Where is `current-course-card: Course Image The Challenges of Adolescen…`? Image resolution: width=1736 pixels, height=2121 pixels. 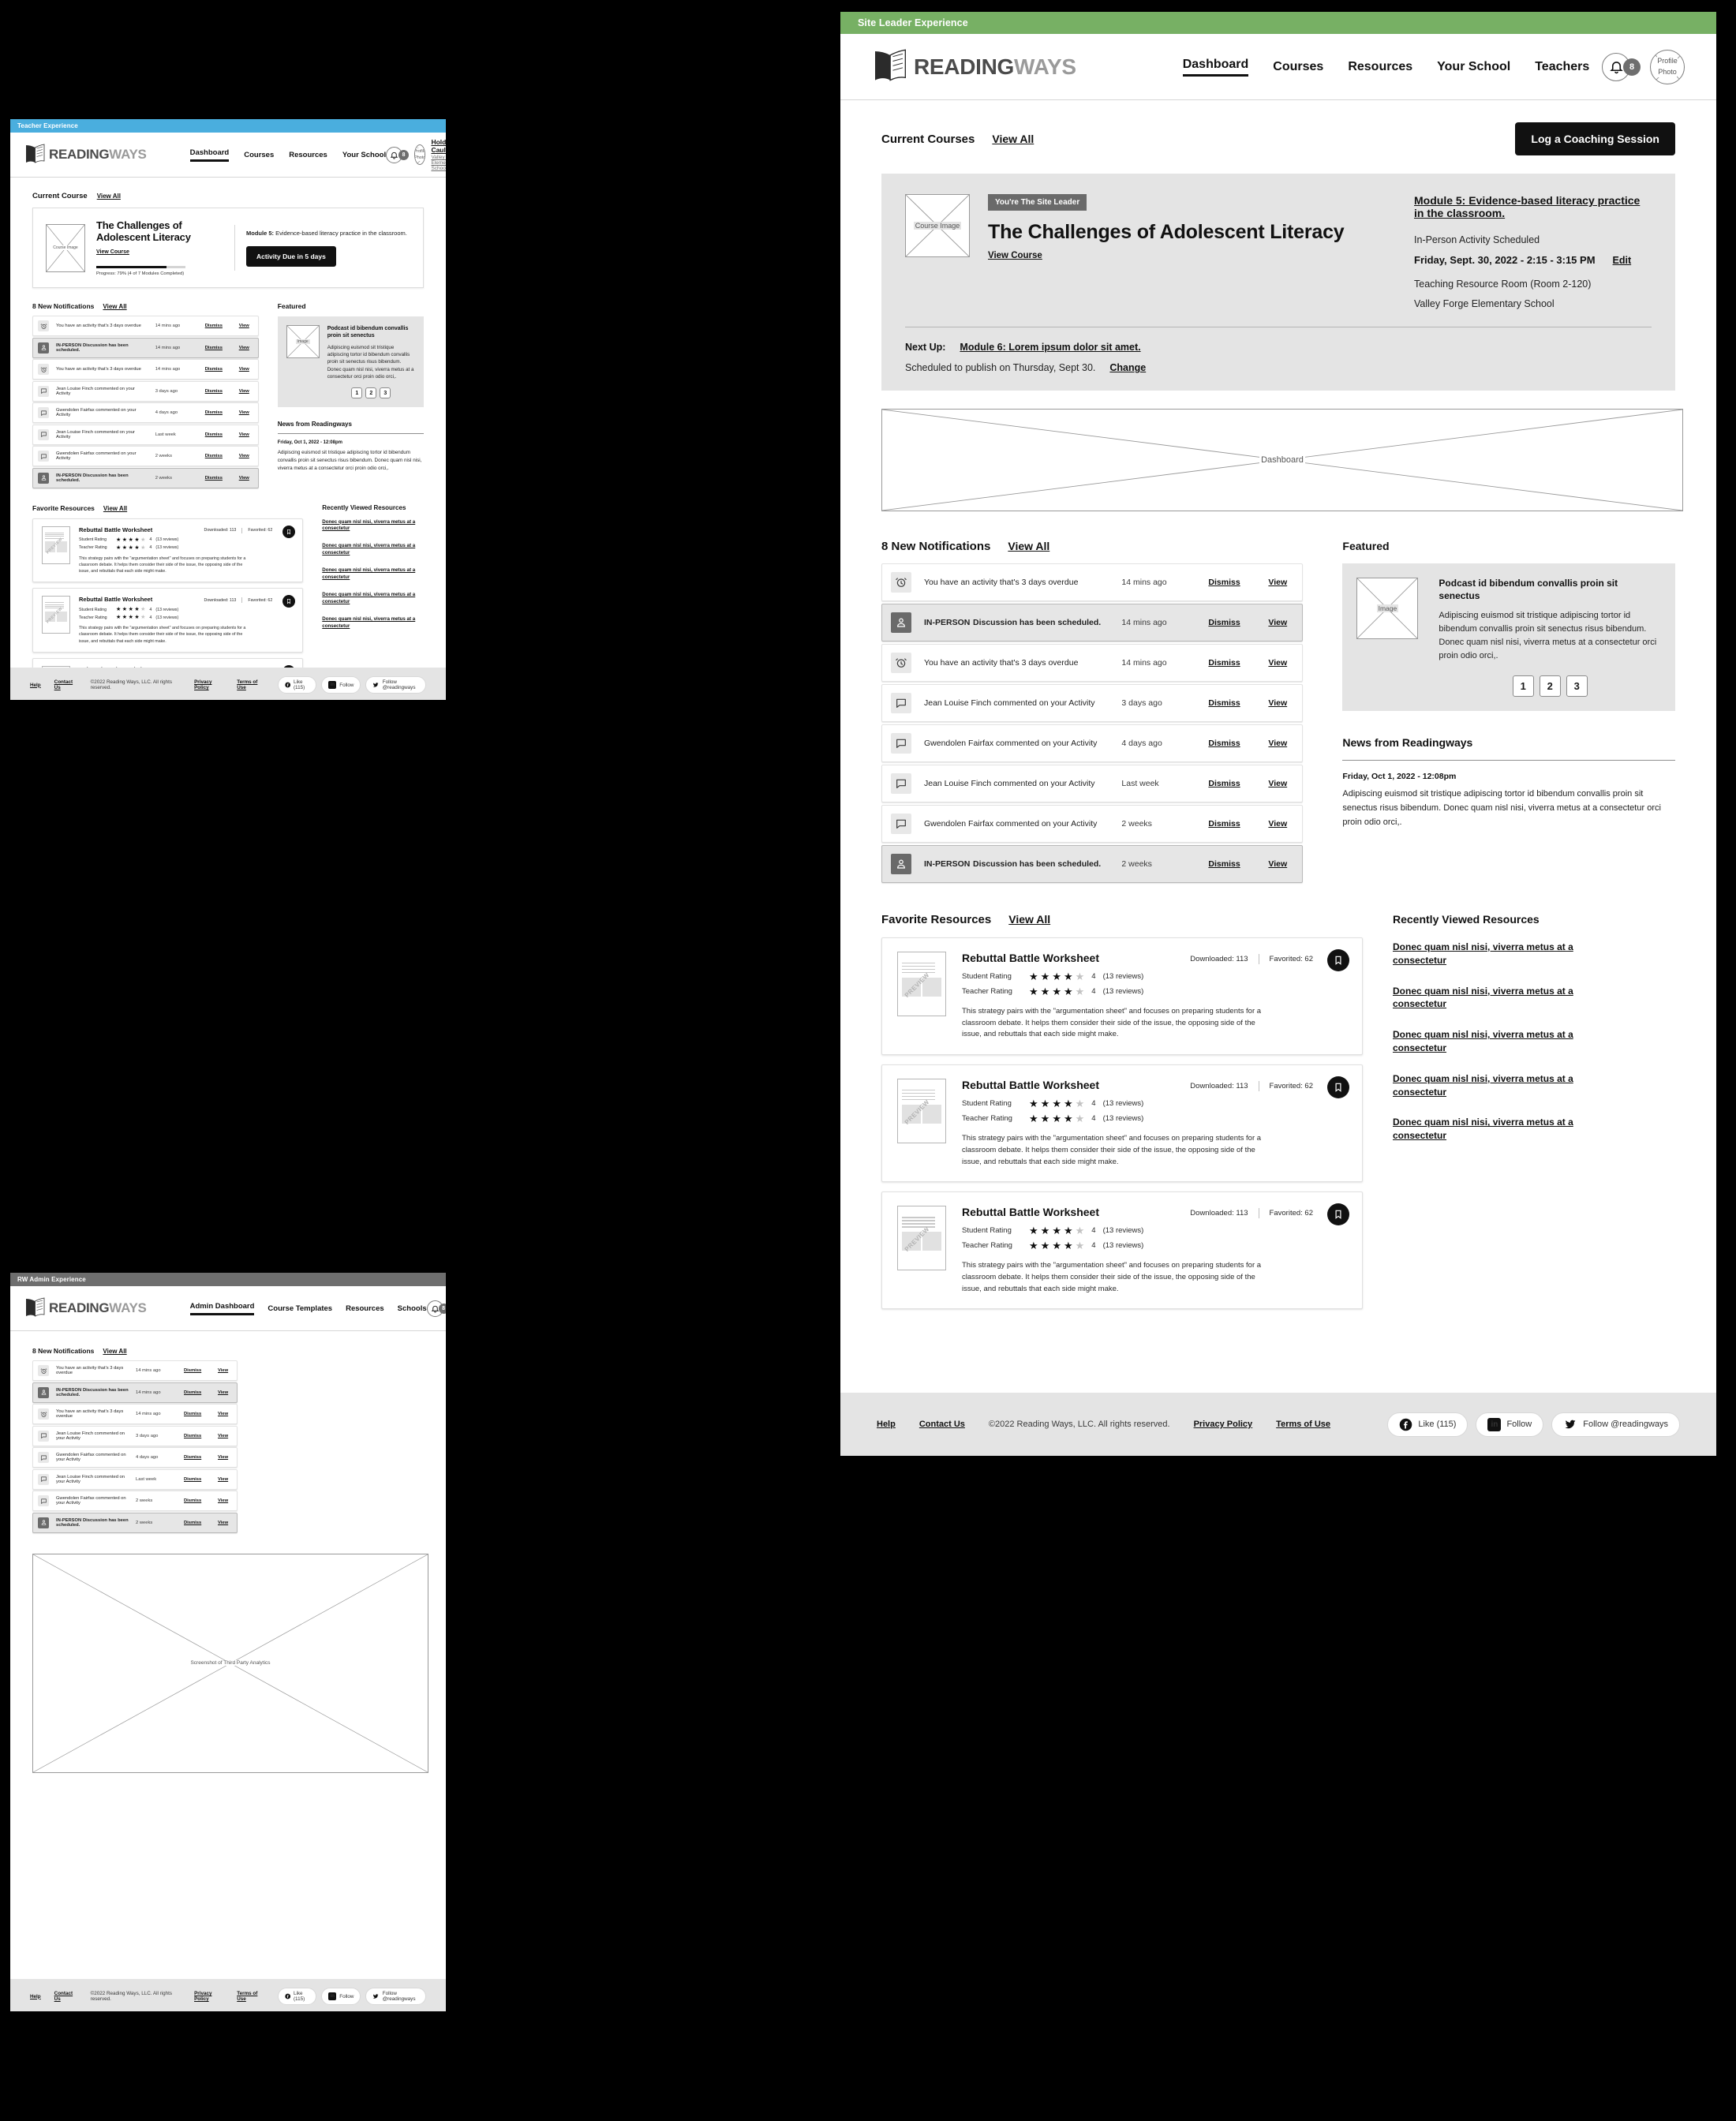
current-course-card: Course Image The Challenges of Adolescen… is located at coordinates (228, 248).